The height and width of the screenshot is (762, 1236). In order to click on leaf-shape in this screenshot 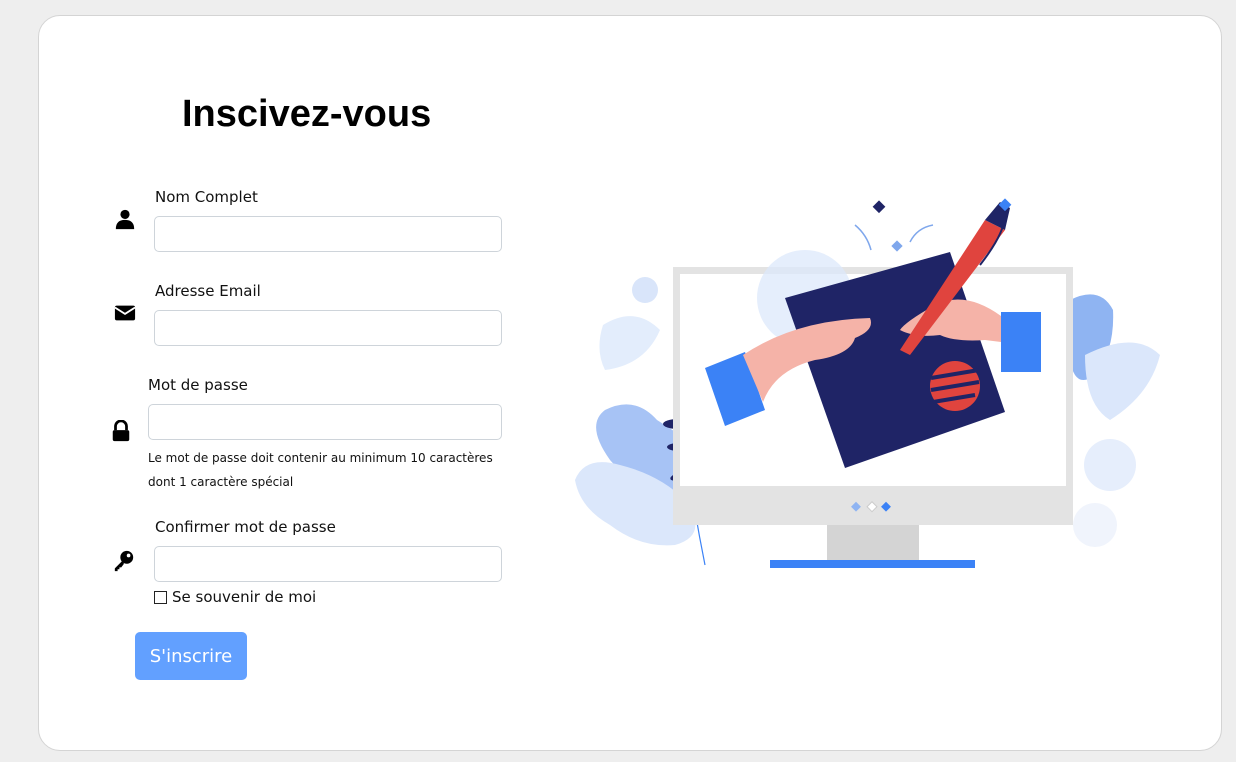, I will do `click(1122, 381)`.